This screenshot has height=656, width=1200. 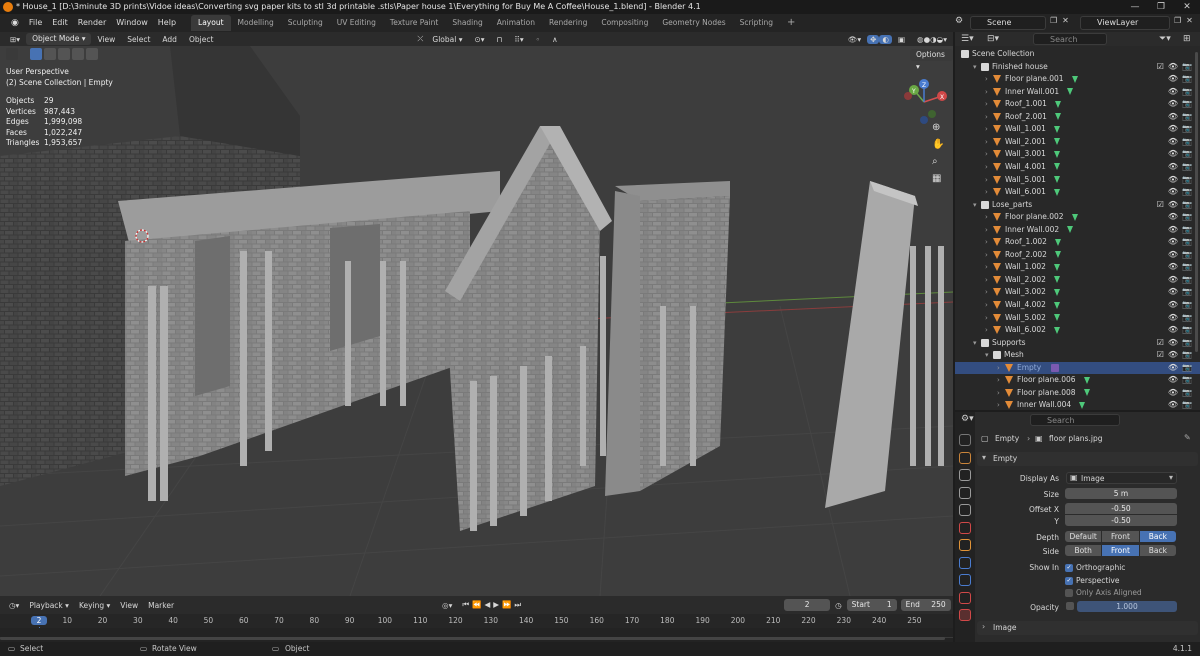 What do you see at coordinates (36, 54) in the screenshot?
I see `select-mode-new-icon` at bounding box center [36, 54].